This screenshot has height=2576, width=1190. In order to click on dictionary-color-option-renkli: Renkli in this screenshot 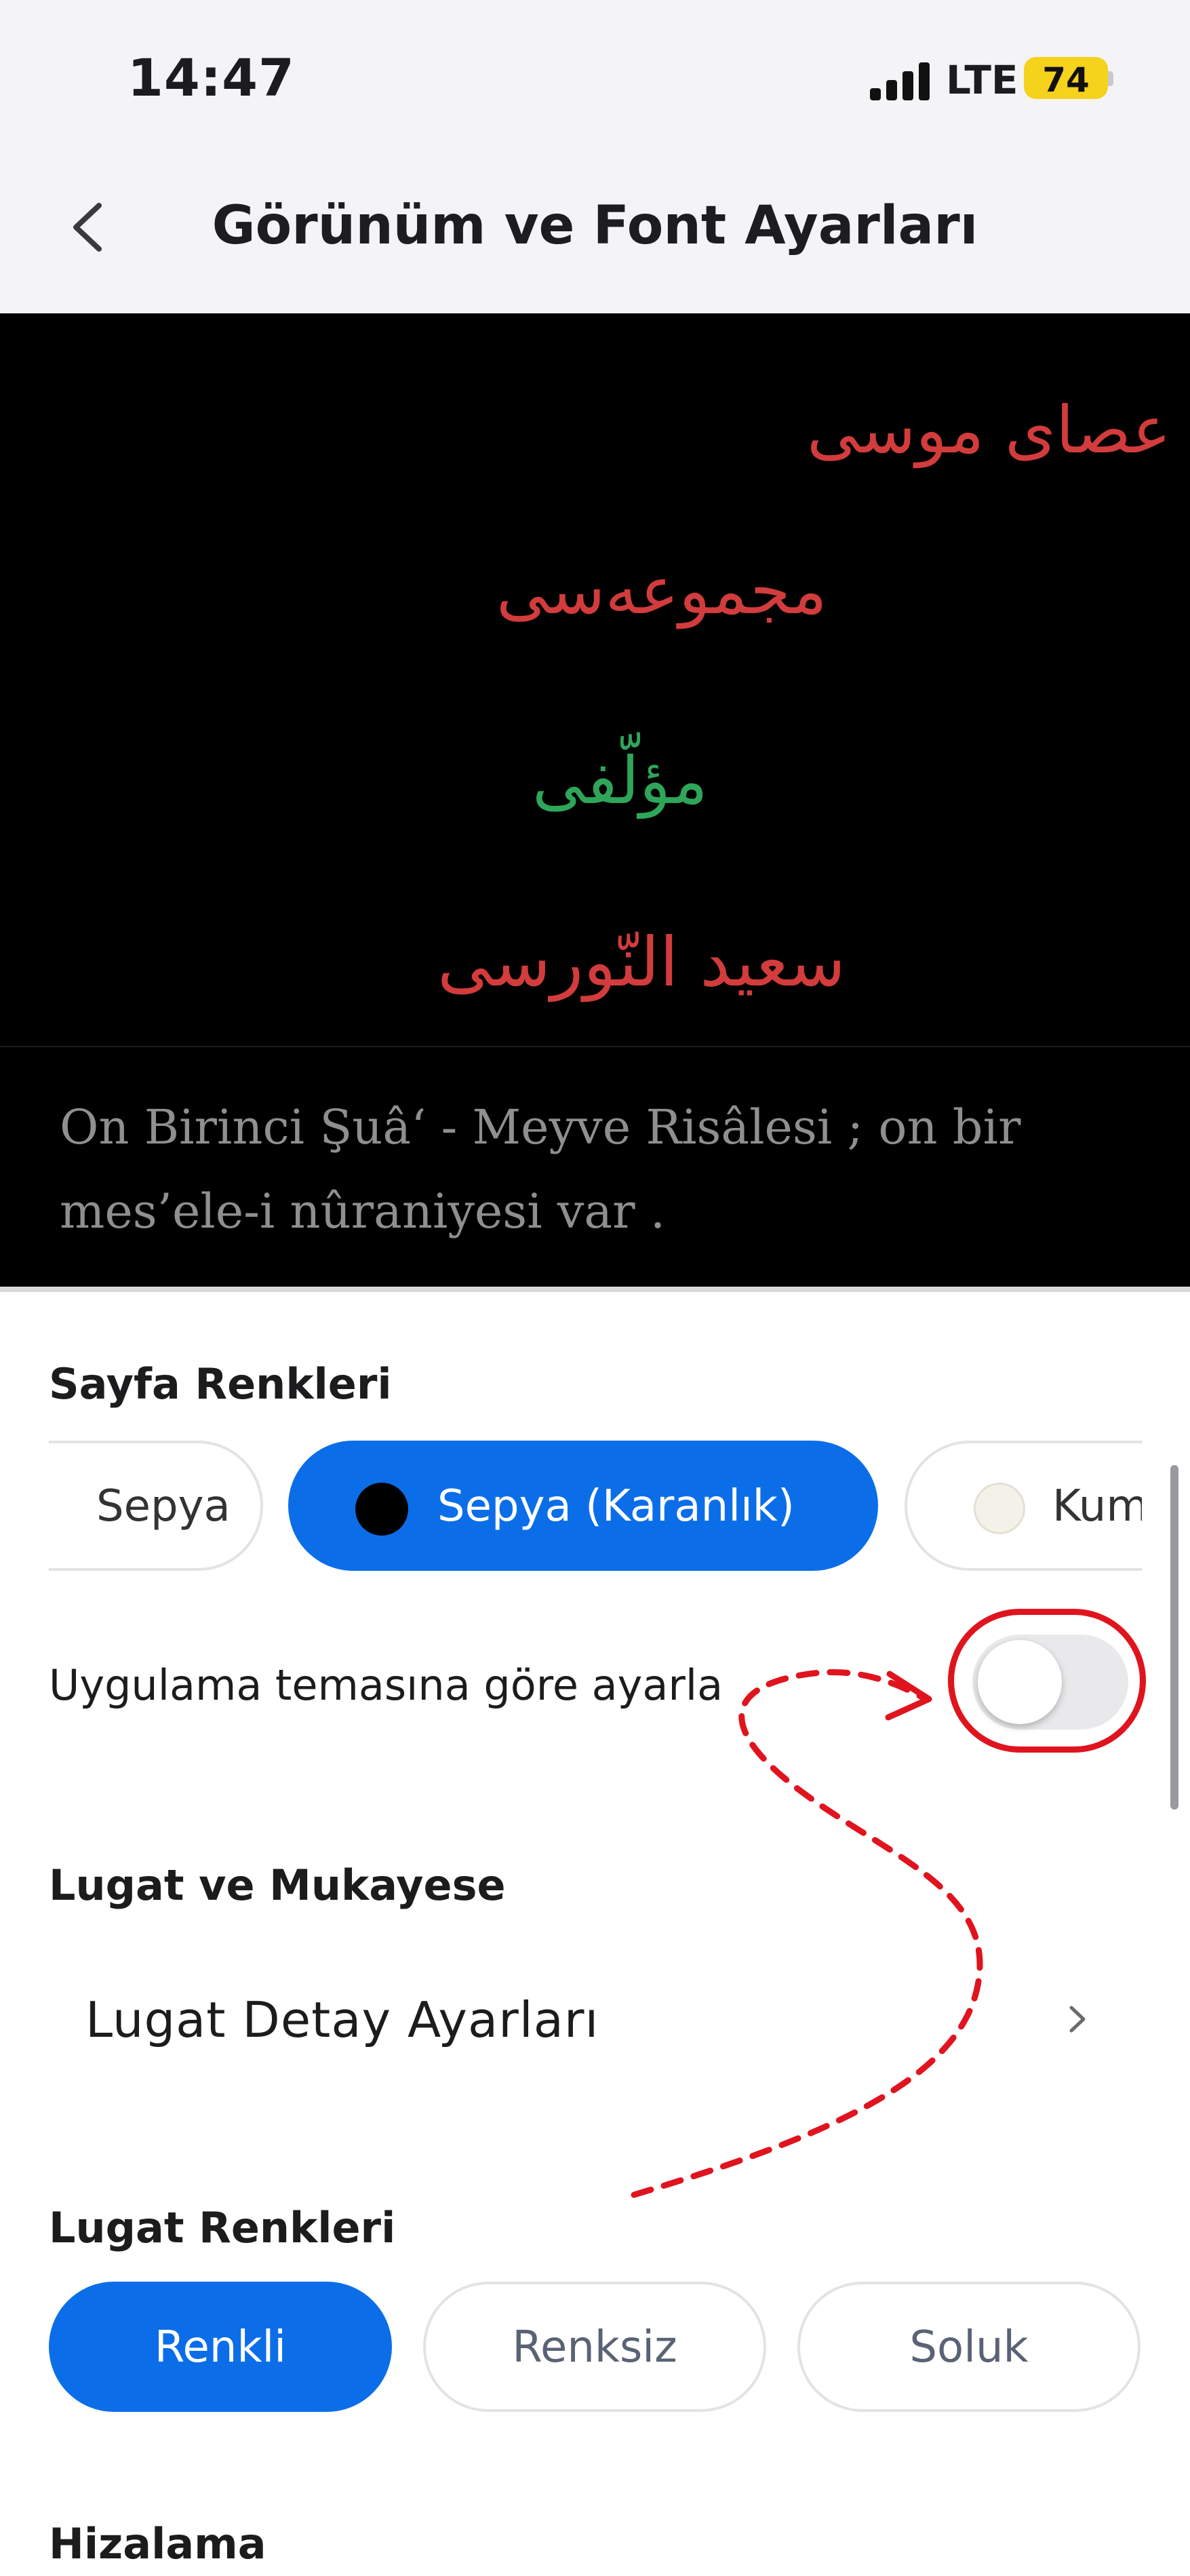, I will do `click(220, 2347)`.